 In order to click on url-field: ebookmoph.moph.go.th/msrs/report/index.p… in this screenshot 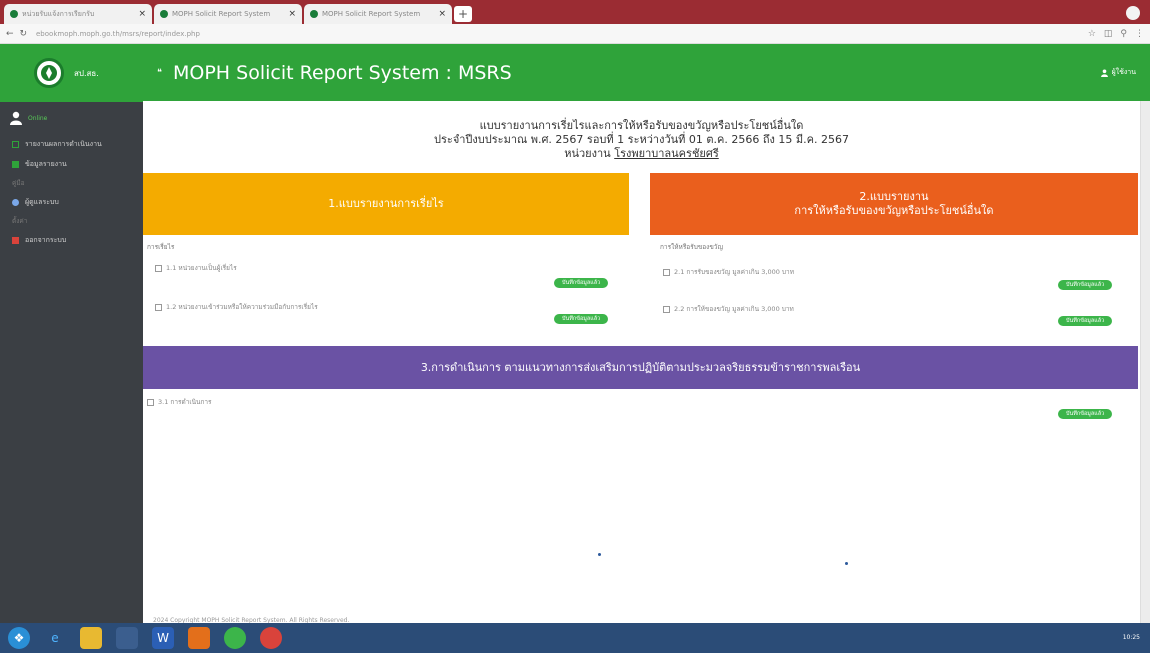, I will do `click(562, 34)`.